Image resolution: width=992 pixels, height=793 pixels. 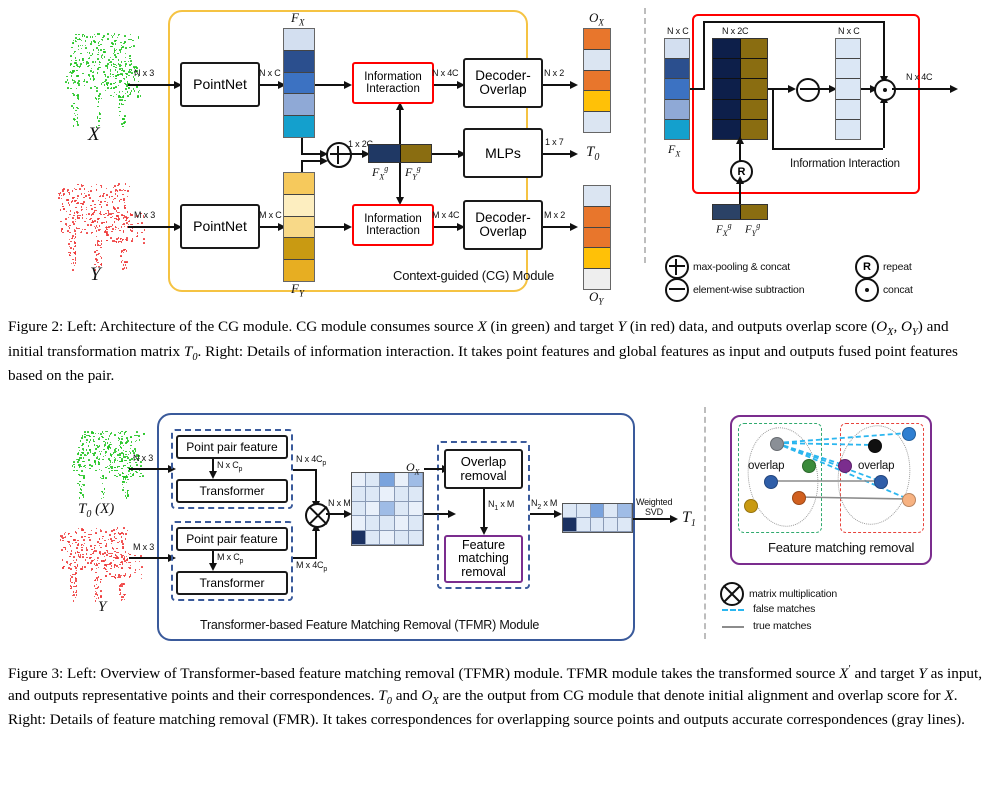 What do you see at coordinates (555, 215) in the screenshot?
I see `edge-label-mx2: M x 2` at bounding box center [555, 215].